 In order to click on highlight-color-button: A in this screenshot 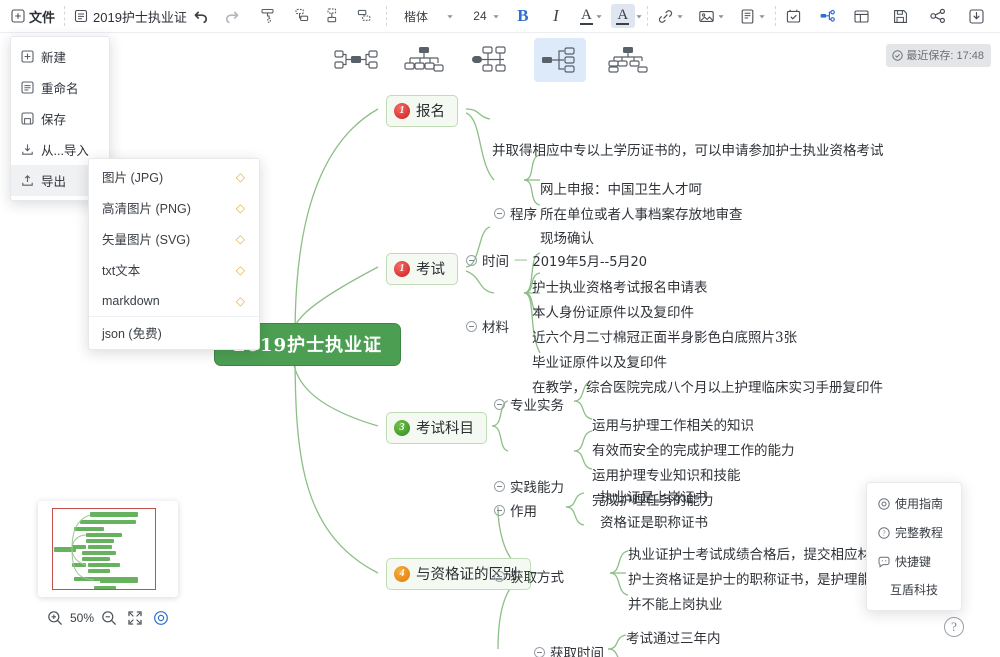, I will do `click(622, 16)`.